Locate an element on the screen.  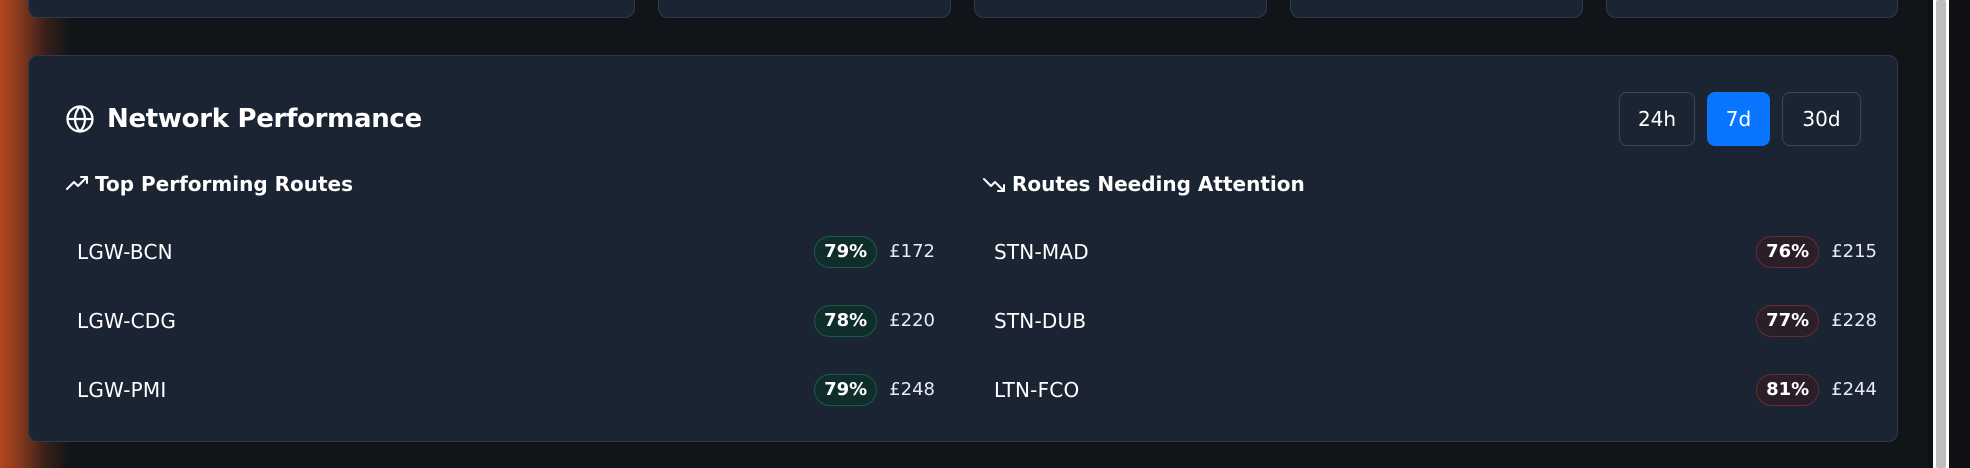
panel-header: Network Performance is located at coordinates (243, 119).